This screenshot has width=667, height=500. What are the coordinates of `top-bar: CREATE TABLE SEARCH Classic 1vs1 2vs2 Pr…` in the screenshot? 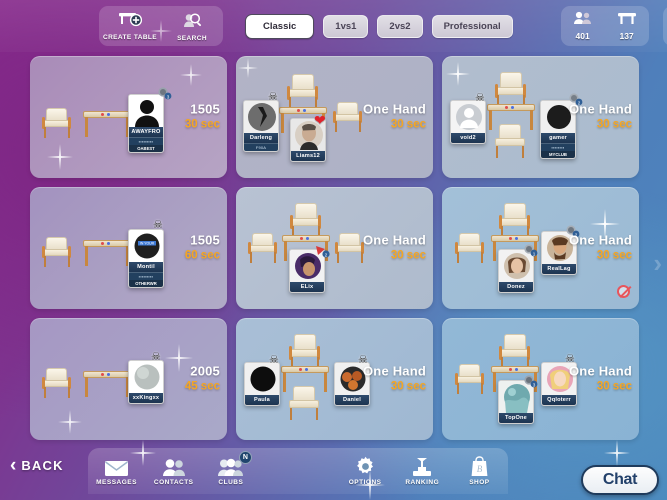 It's located at (333, 26).